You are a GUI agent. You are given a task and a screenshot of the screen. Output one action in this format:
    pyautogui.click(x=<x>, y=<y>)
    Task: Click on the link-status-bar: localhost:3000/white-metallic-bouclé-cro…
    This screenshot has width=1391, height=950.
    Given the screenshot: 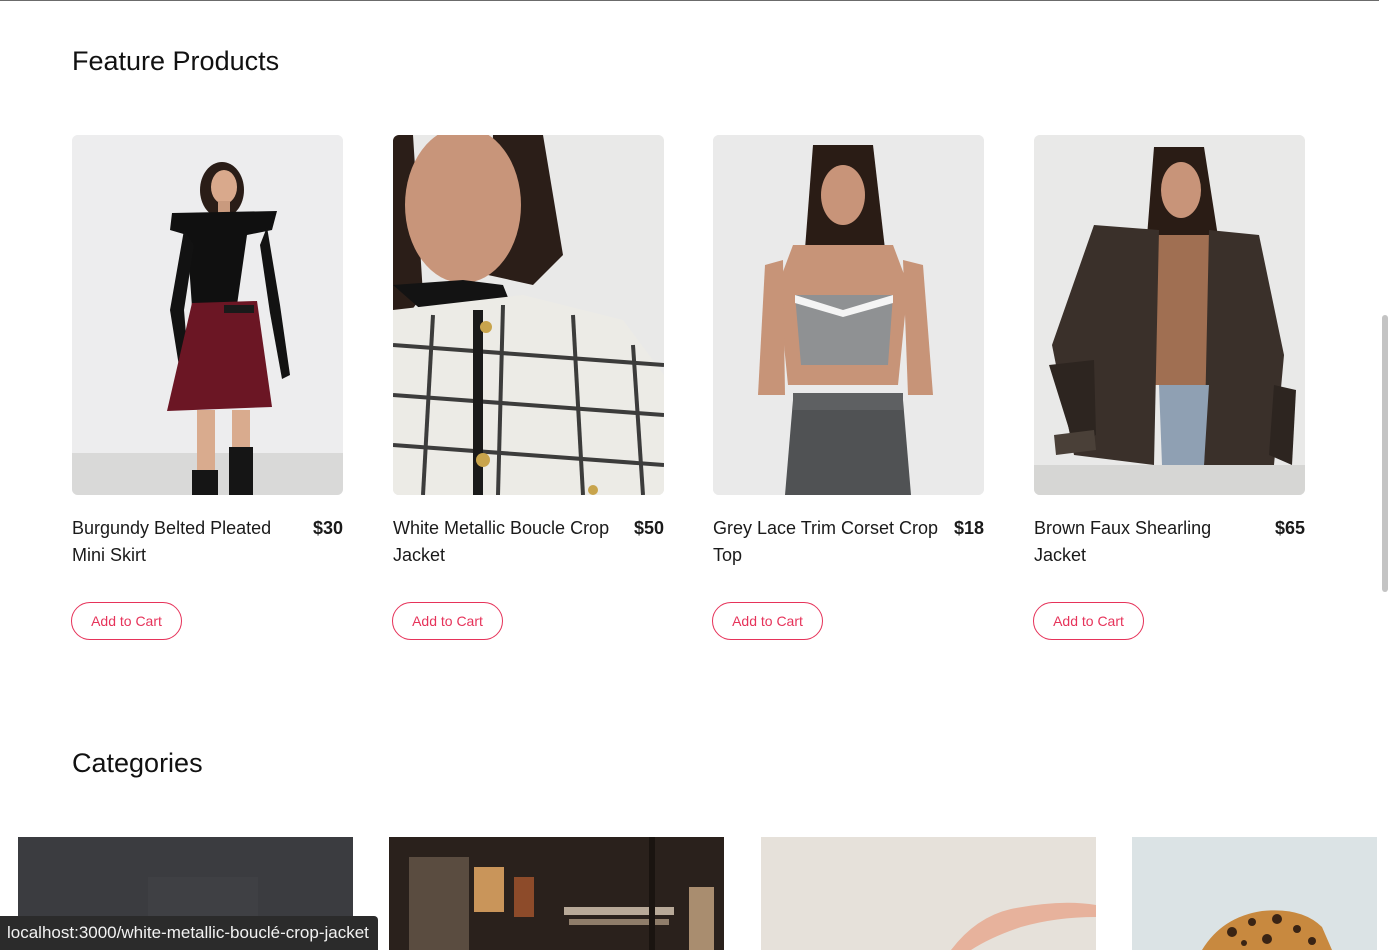 What is the action you would take?
    pyautogui.click(x=189, y=933)
    